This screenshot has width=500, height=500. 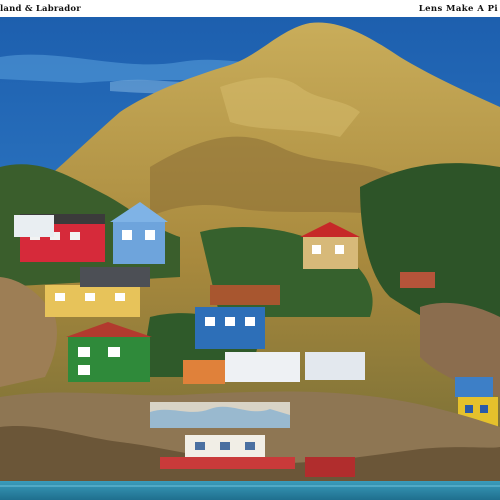 I want to click on water-shimmer, so click(x=250, y=486).